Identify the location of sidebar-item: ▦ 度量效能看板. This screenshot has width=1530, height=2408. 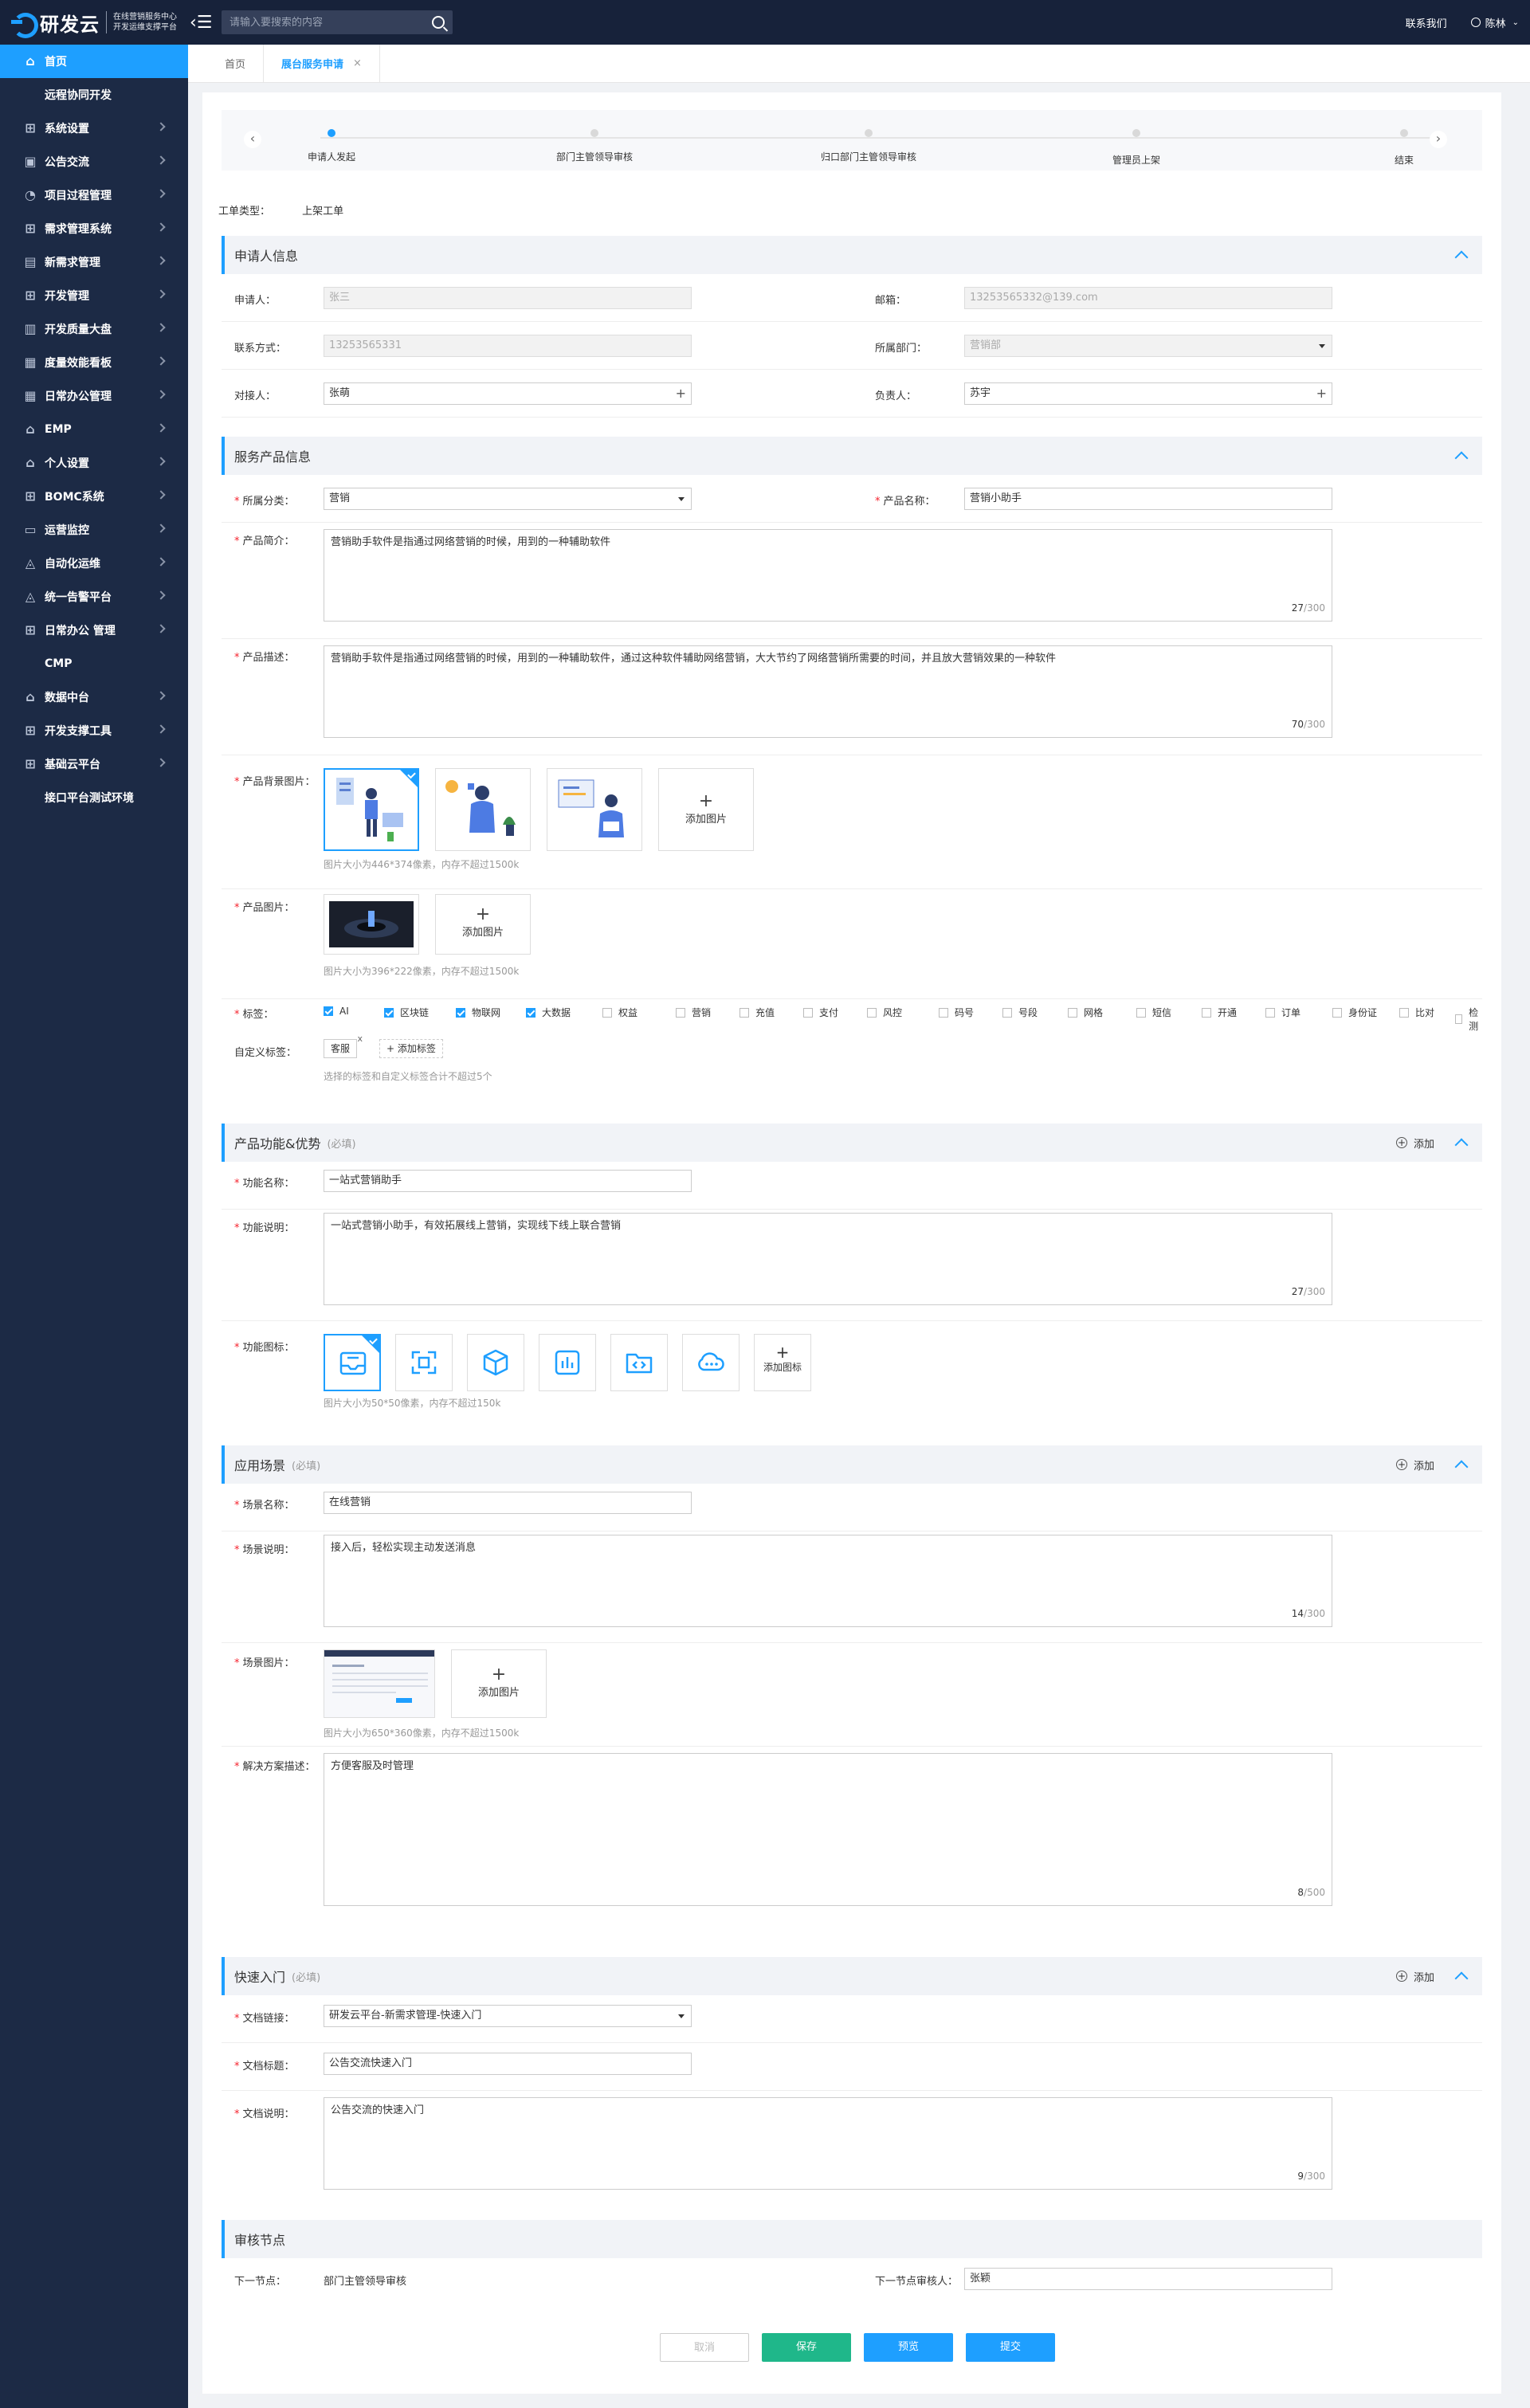
(94, 362).